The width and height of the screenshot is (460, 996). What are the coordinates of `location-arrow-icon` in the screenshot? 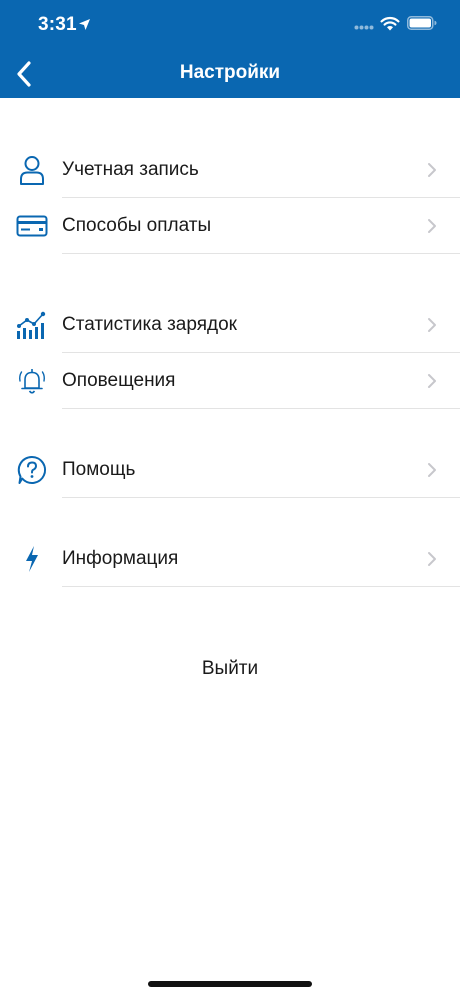 It's located at (84, 24).